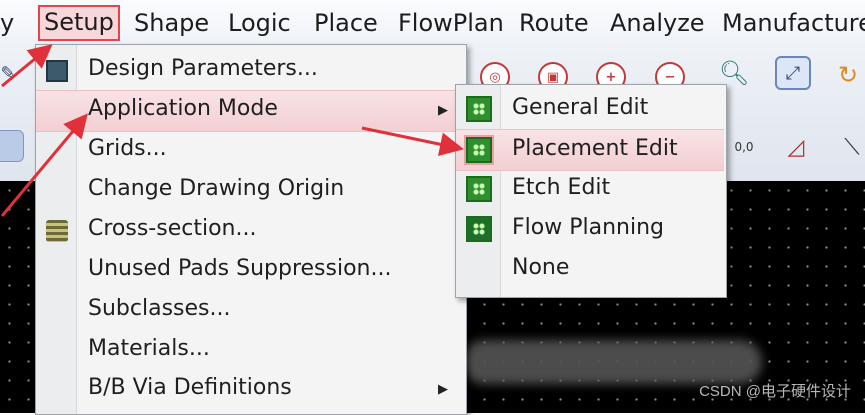  Describe the element at coordinates (848, 75) in the screenshot. I see `redraw-icon: ↻` at that location.